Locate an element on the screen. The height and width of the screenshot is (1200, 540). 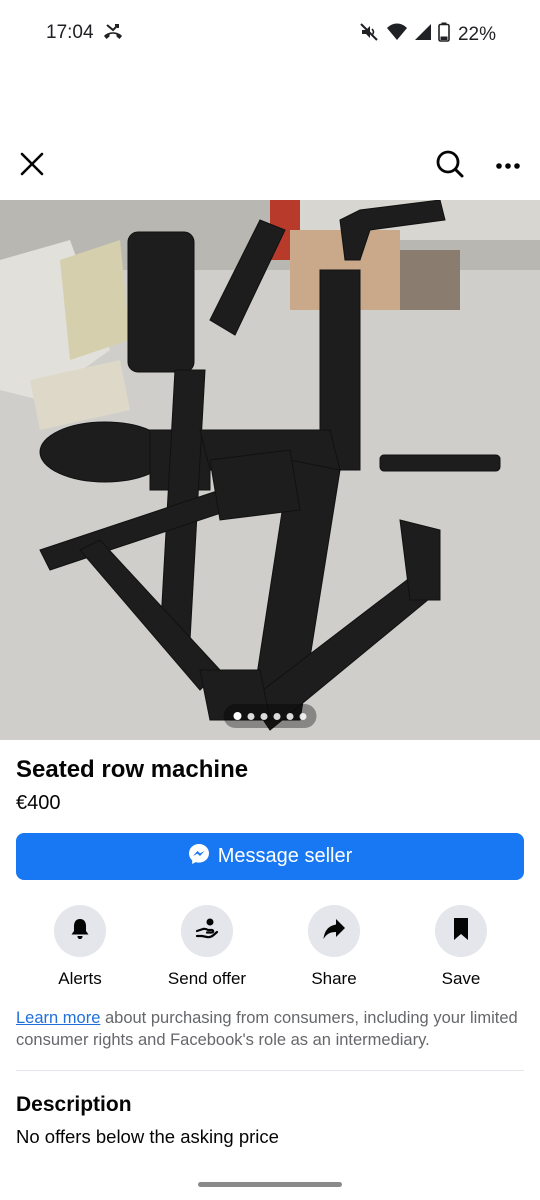
send-offer-circle is located at coordinates (207, 931).